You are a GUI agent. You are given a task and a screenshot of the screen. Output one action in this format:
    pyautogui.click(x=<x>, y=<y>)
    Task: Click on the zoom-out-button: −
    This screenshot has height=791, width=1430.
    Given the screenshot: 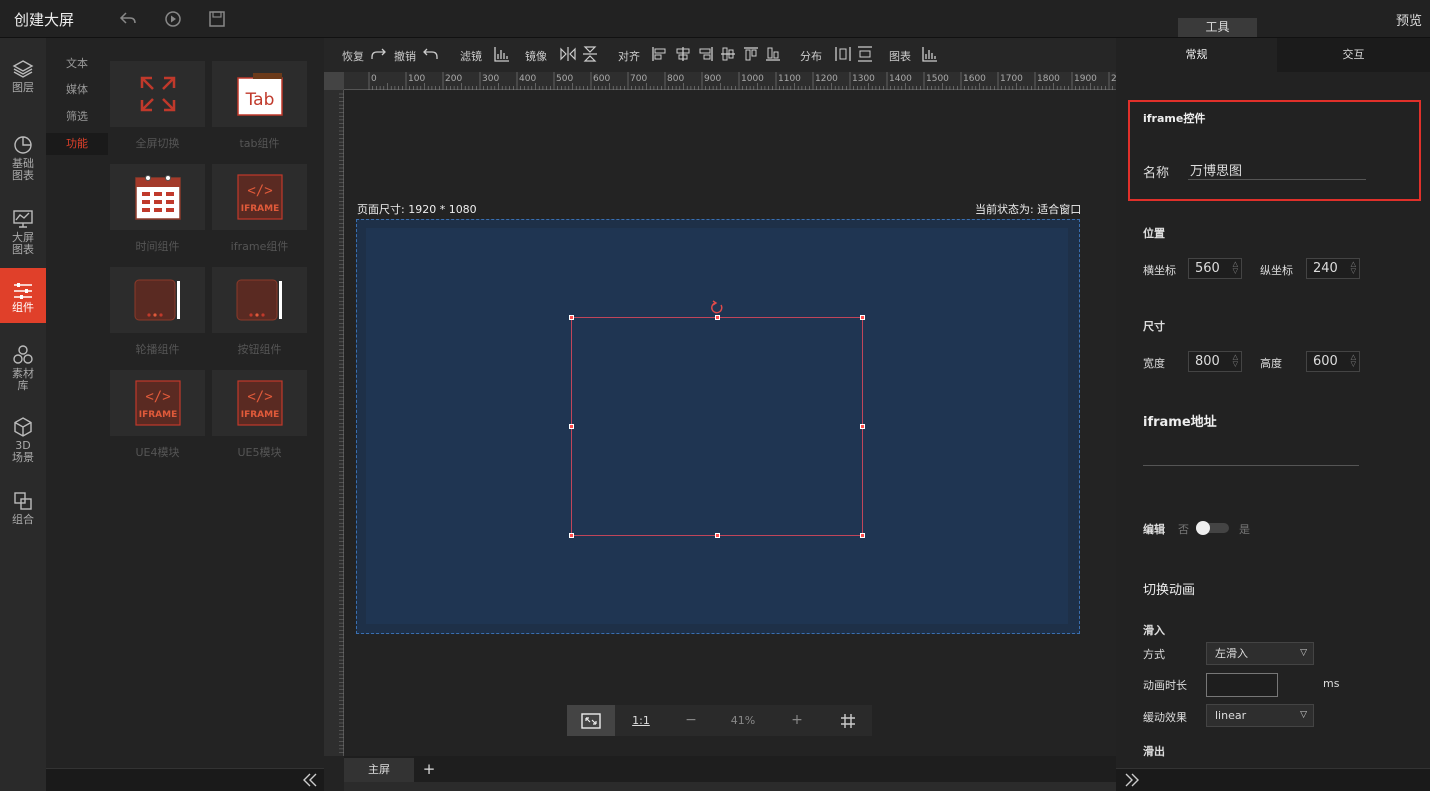 What is the action you would take?
    pyautogui.click(x=691, y=720)
    